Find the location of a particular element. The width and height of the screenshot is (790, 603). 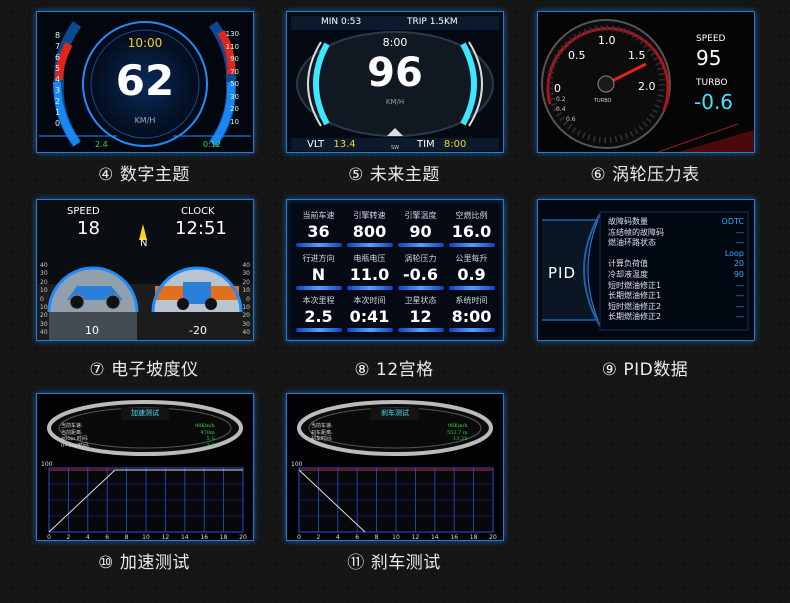

x-tick-label: 16 is located at coordinates (454, 537).